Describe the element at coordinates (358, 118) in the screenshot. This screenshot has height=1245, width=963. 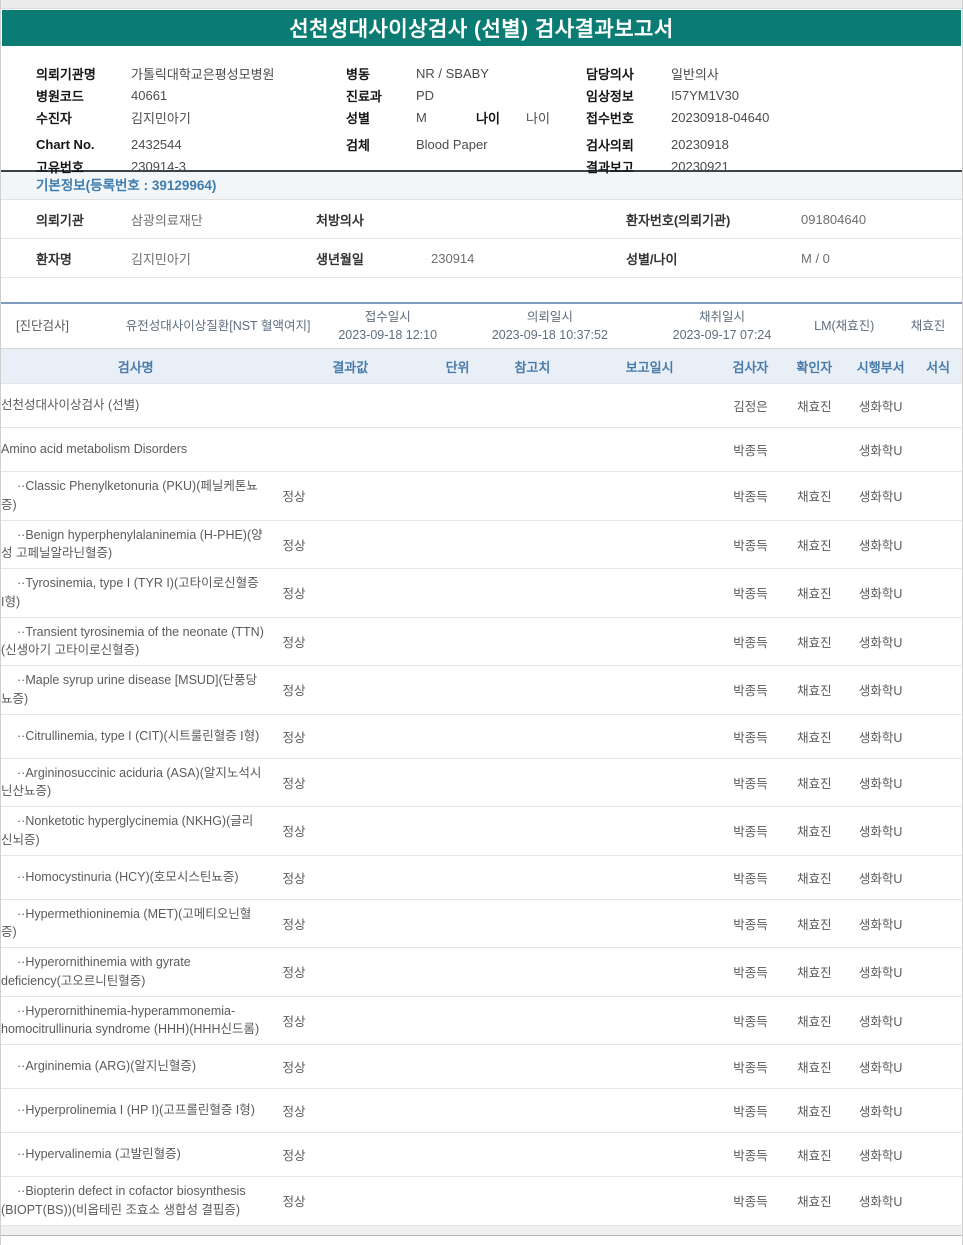
I see `field-label: 성별` at that location.